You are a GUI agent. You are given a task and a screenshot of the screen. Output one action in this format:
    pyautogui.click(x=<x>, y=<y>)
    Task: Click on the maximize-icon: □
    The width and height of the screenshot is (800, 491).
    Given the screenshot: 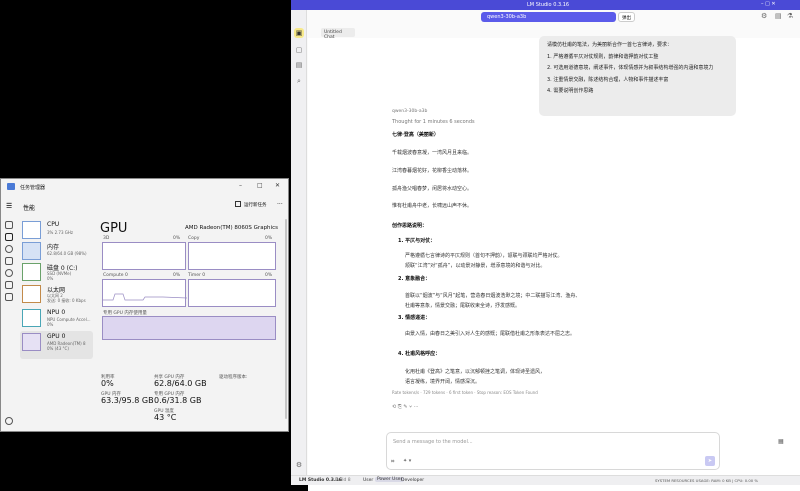 What is the action you would take?
    pyautogui.click(x=260, y=185)
    